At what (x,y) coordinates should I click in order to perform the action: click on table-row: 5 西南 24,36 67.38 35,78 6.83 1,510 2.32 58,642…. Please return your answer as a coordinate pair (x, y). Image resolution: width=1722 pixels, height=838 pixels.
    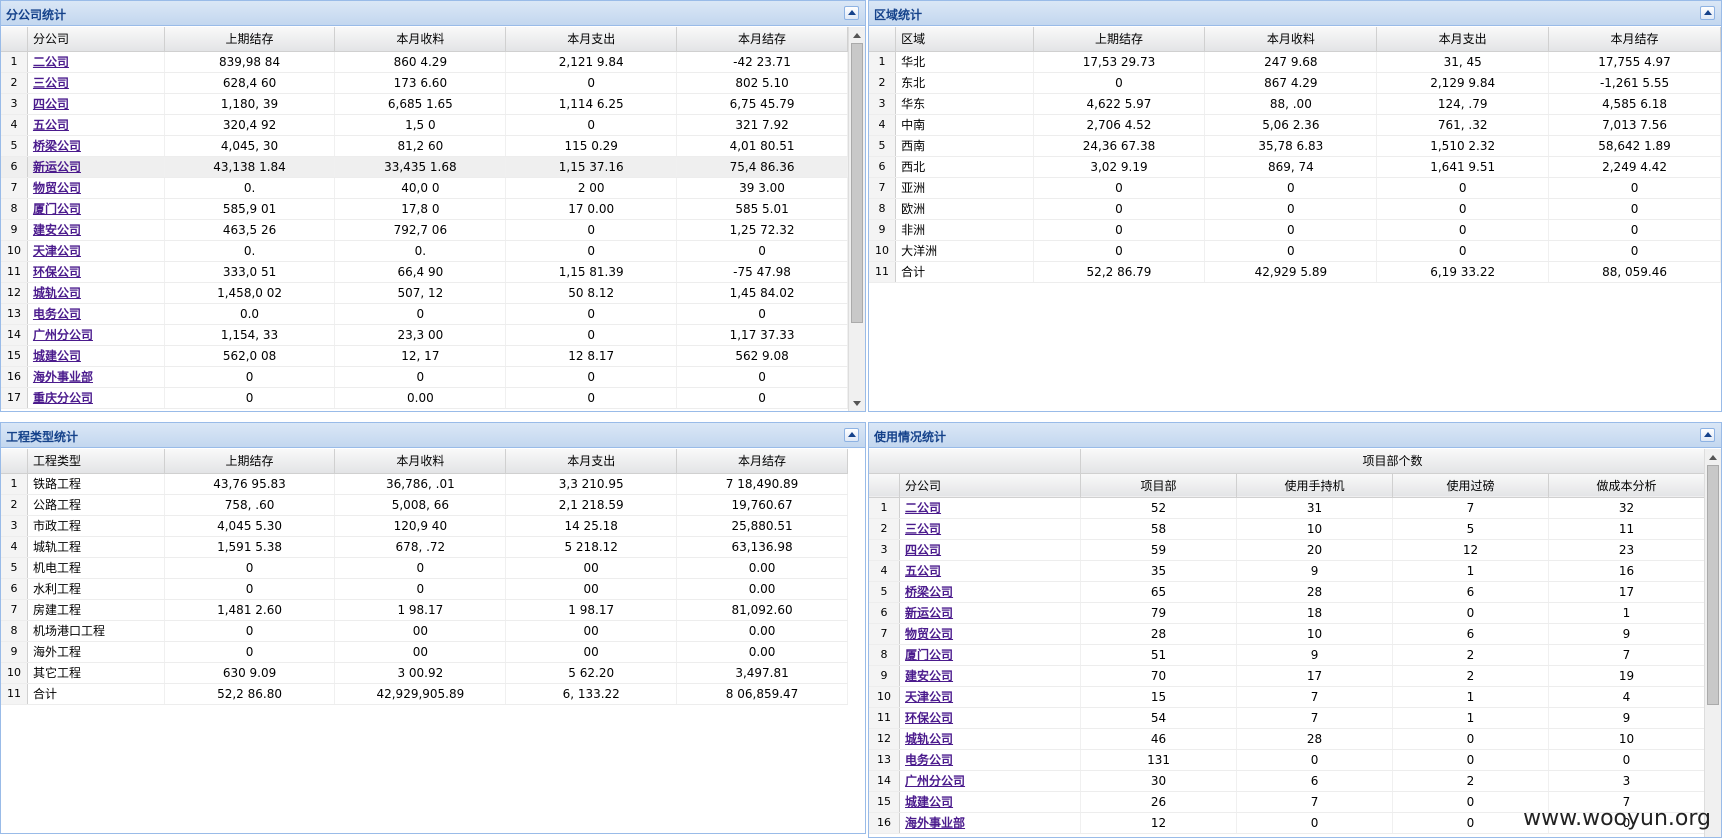
    Looking at the image, I should click on (1295, 146).